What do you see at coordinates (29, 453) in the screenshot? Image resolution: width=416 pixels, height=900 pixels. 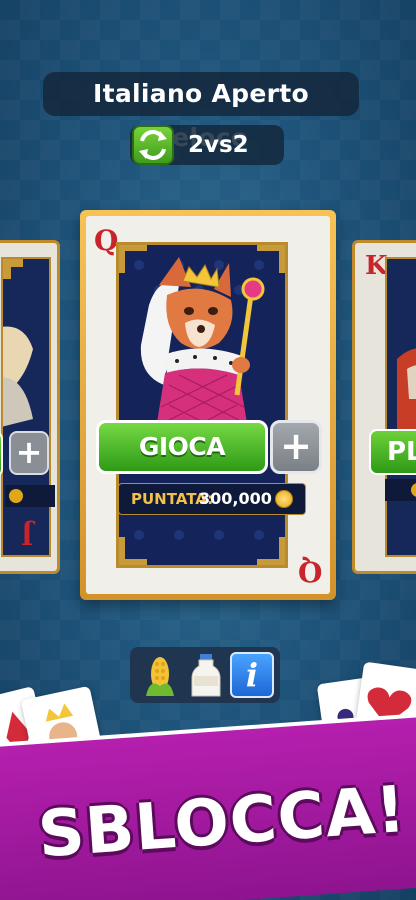 I see `left-card-plus-button: +` at bounding box center [29, 453].